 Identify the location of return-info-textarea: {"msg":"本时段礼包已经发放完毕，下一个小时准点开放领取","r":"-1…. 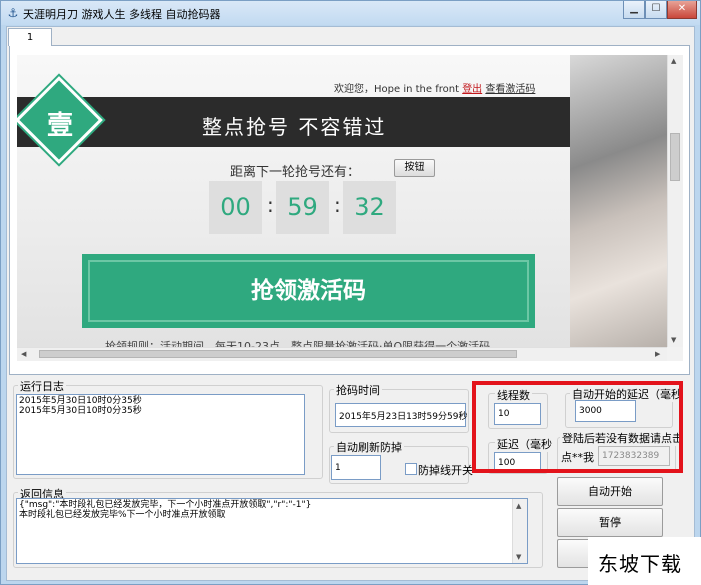
(272, 531).